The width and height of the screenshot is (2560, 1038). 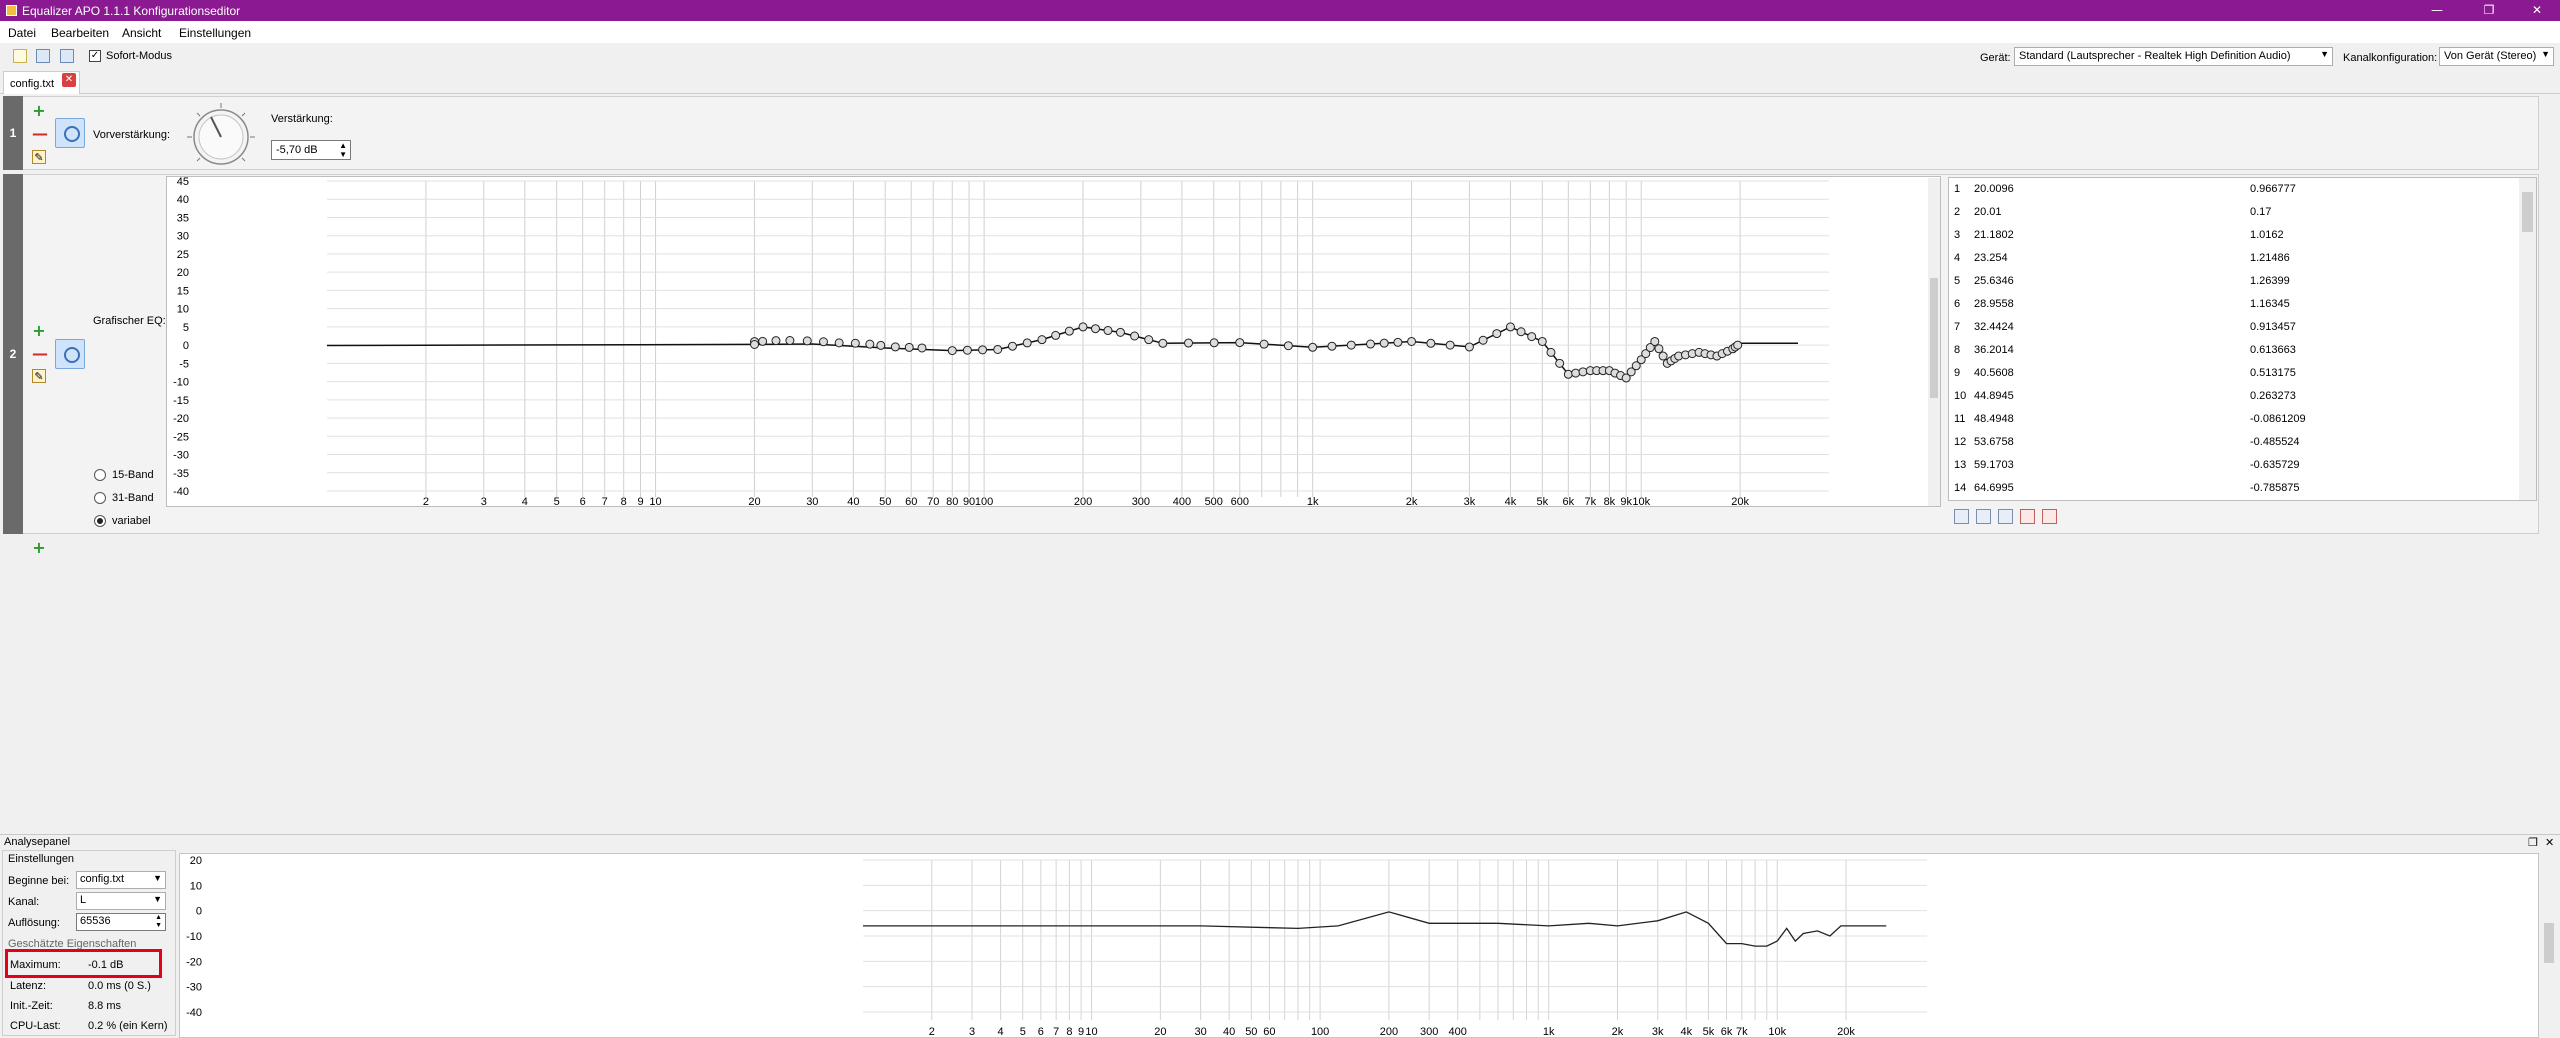 What do you see at coordinates (100, 475) in the screenshot?
I see `radio-15-band` at bounding box center [100, 475].